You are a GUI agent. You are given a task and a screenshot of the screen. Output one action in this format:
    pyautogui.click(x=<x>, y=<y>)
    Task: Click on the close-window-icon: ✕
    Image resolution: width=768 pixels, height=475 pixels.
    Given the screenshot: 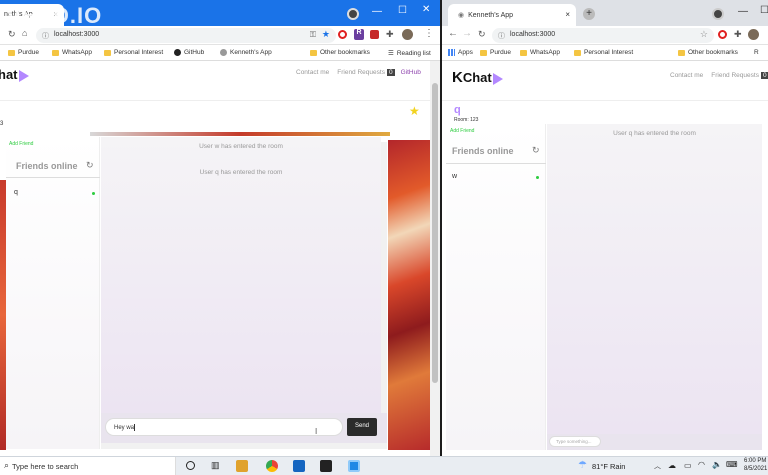 What is the action you would take?
    pyautogui.click(x=426, y=9)
    